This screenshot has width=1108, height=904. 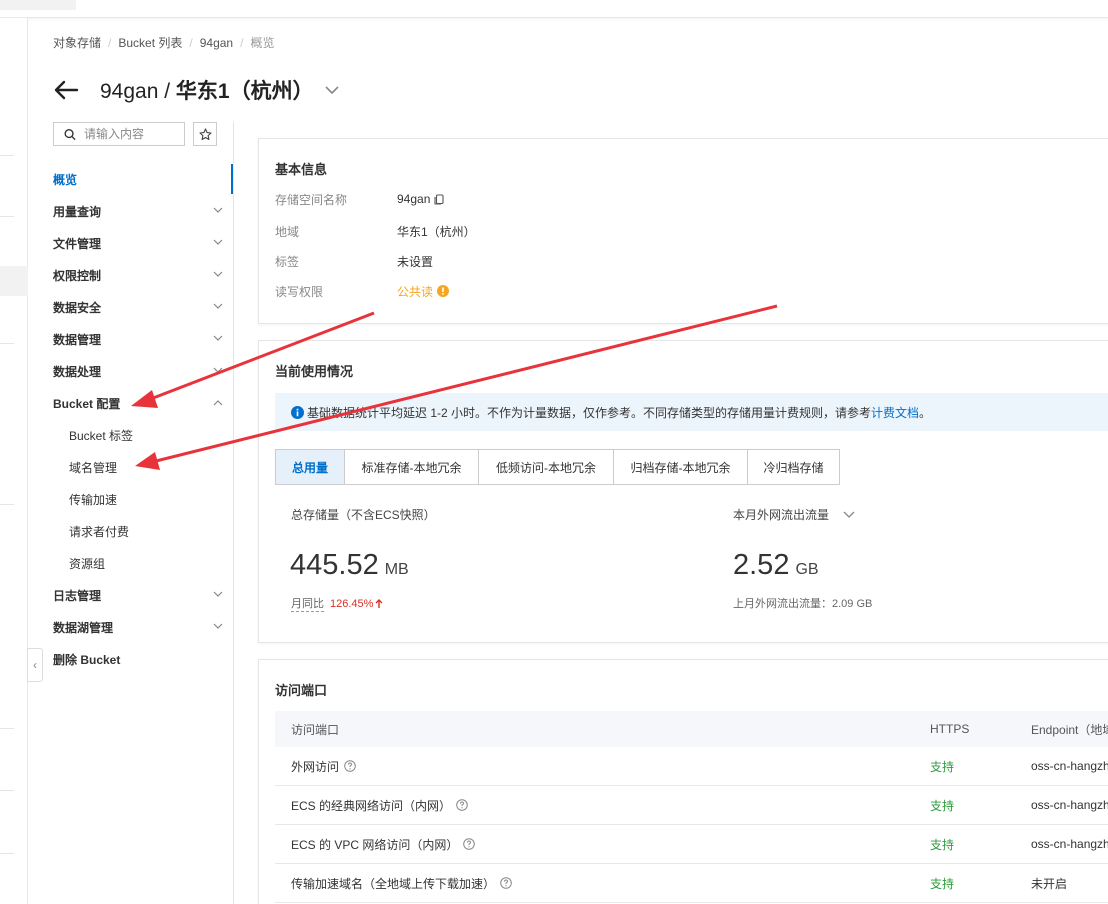 I want to click on notice-end: 。, so click(x=925, y=412).